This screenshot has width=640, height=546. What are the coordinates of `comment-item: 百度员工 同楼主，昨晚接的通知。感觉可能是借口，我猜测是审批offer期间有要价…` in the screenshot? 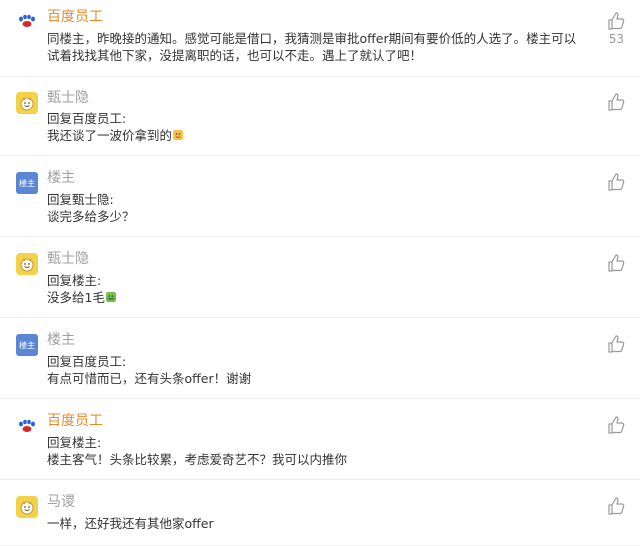 It's located at (320, 38).